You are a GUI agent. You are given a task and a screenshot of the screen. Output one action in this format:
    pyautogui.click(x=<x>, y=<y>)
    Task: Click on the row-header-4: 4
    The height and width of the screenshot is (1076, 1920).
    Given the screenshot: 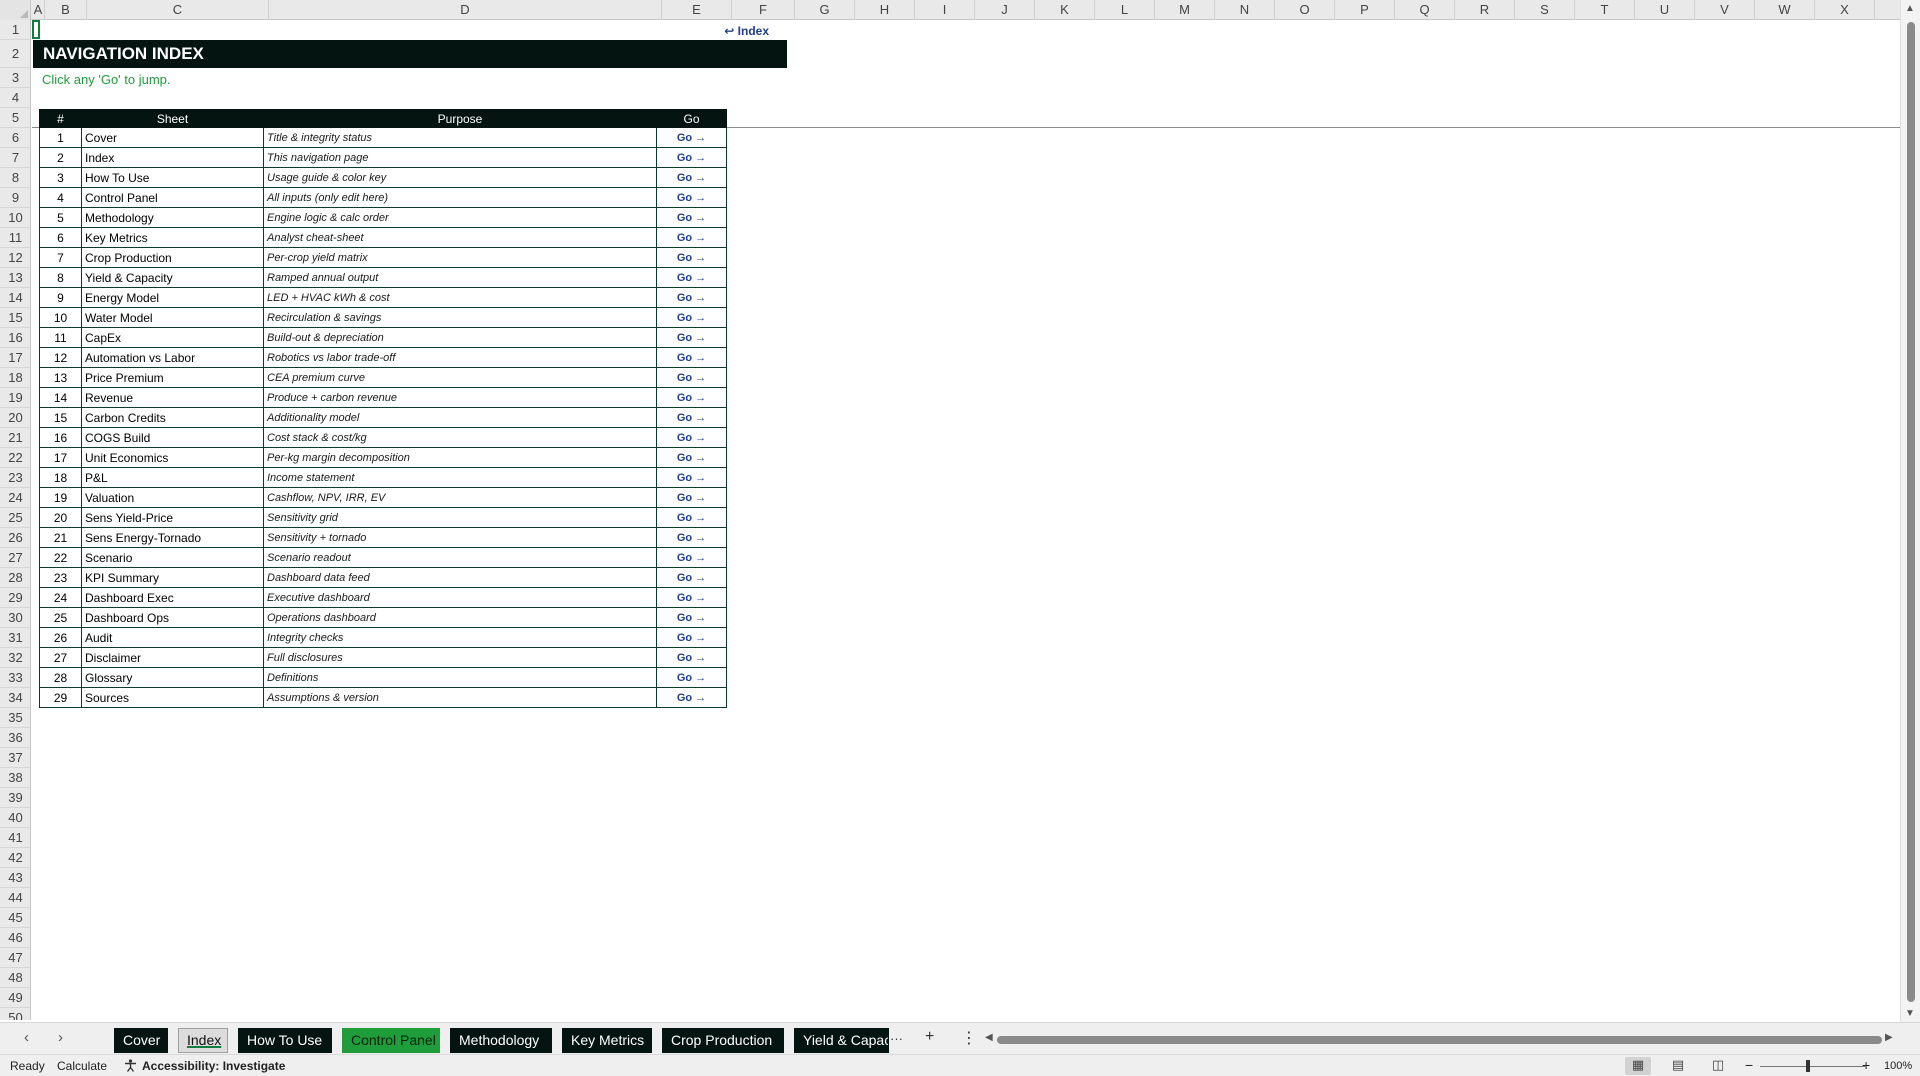 What is the action you would take?
    pyautogui.click(x=15, y=98)
    